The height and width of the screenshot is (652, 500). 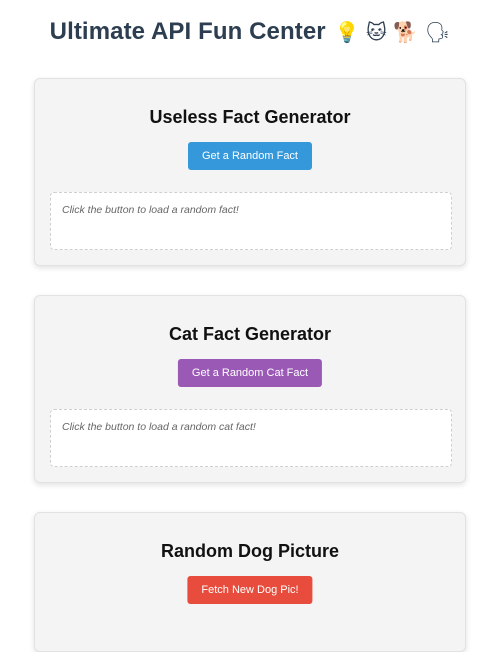 What do you see at coordinates (250, 117) in the screenshot?
I see `useless-fact-title: Useless Fact Generator` at bounding box center [250, 117].